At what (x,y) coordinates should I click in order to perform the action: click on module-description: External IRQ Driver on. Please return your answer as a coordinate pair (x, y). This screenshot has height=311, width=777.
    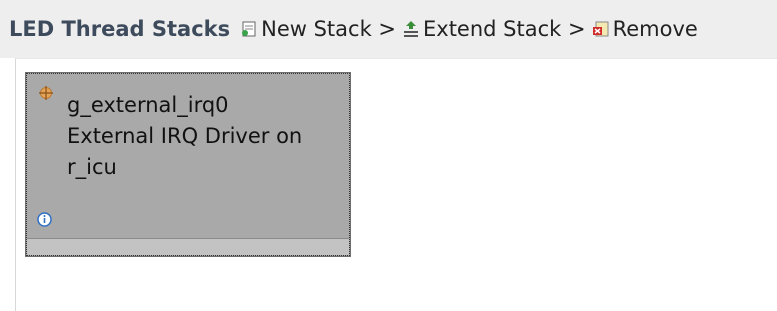
    Looking at the image, I should click on (185, 136).